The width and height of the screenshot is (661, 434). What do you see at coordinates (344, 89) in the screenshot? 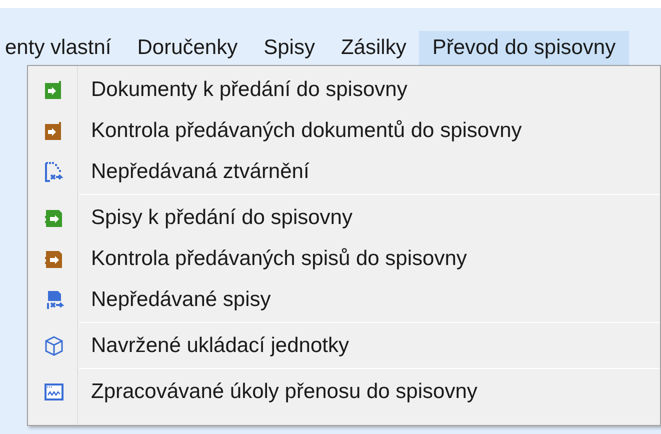
I see `menu-item: Dokumenty k předání do spisovny` at bounding box center [344, 89].